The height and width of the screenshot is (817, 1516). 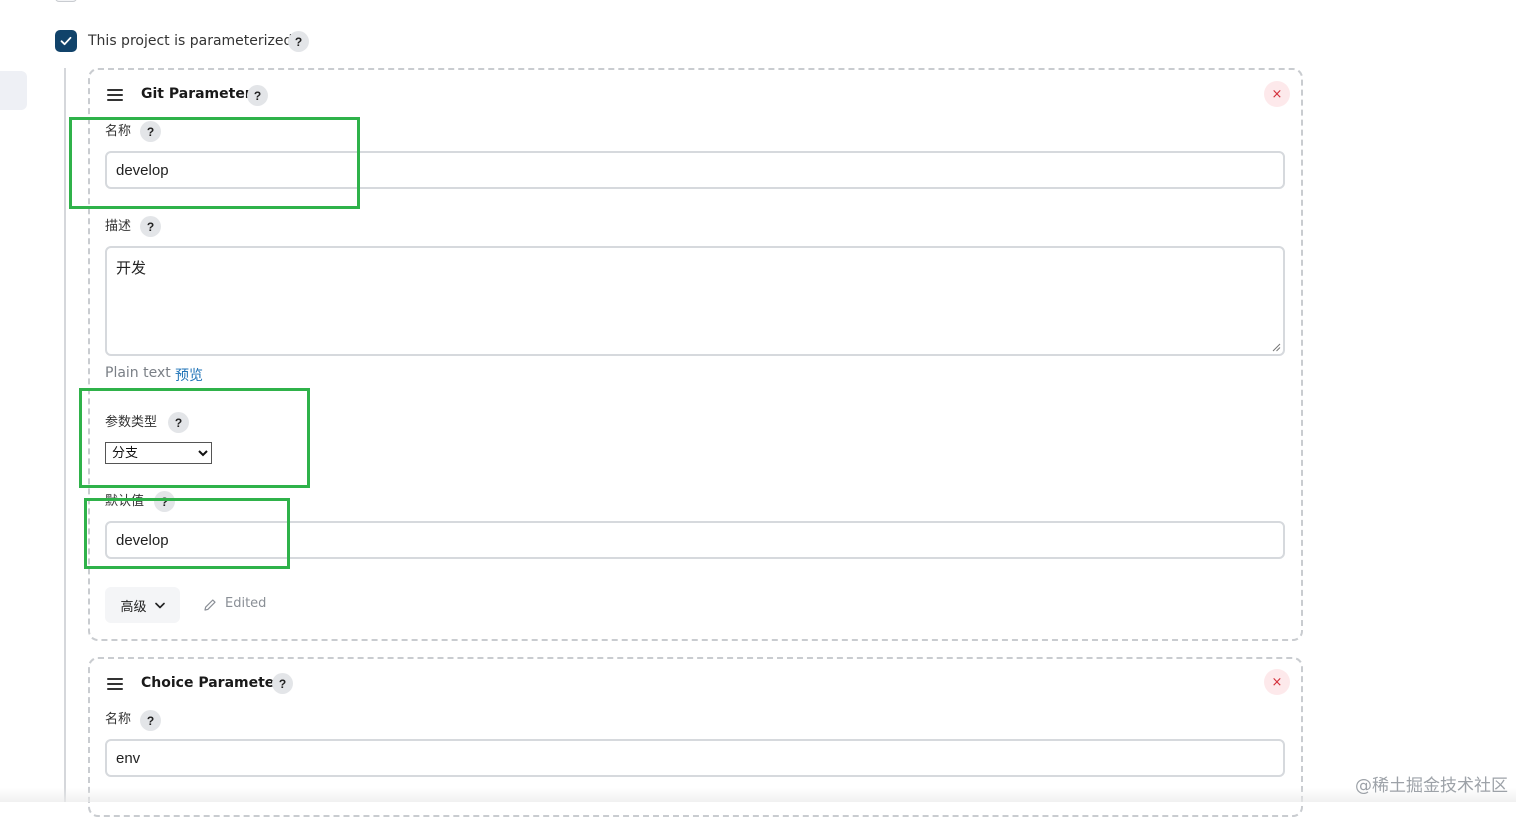 I want to click on check-icon, so click(x=66, y=41).